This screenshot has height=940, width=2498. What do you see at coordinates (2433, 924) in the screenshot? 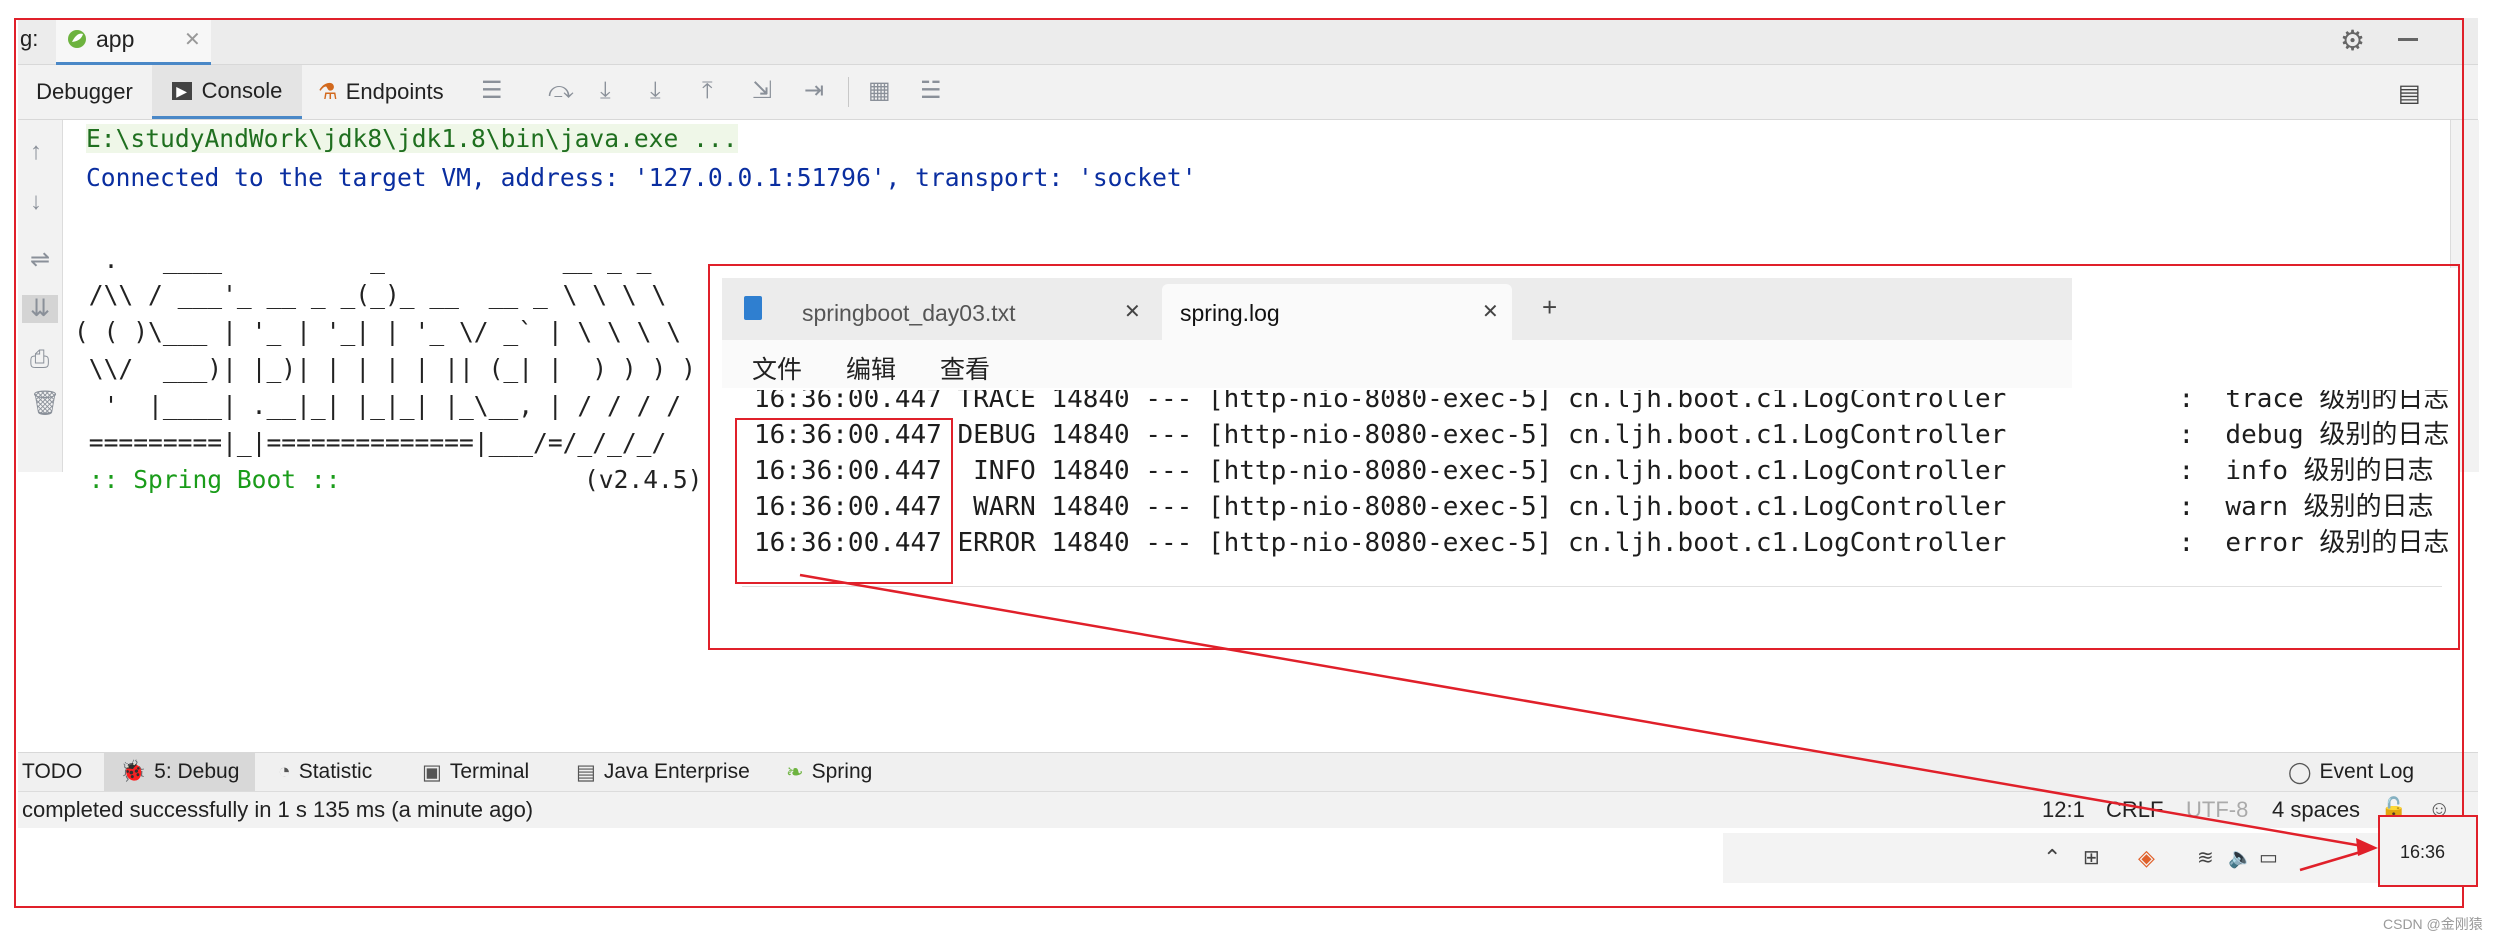
I see `watermark: CSDN @金刚猿` at bounding box center [2433, 924].